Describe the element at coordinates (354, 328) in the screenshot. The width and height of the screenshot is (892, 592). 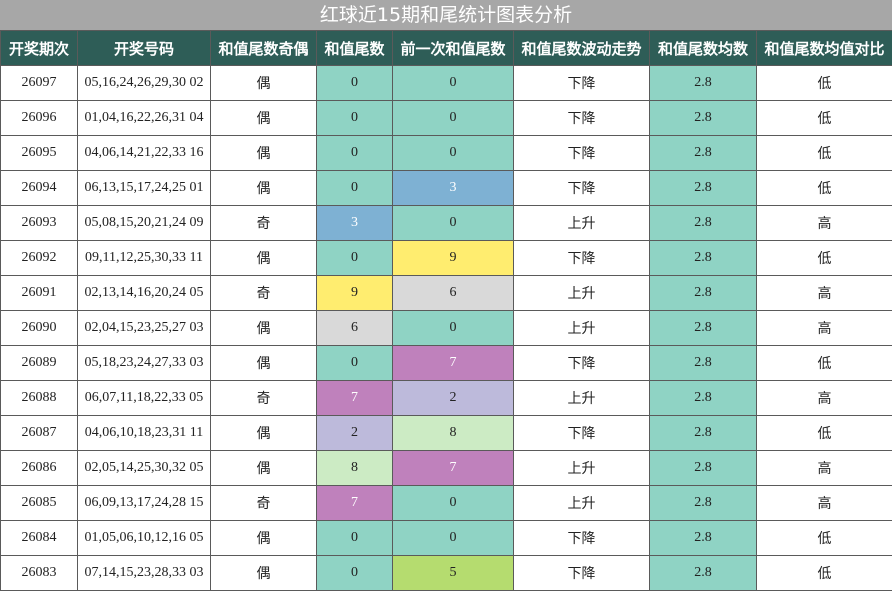
I see `cell-tail: 6` at that location.